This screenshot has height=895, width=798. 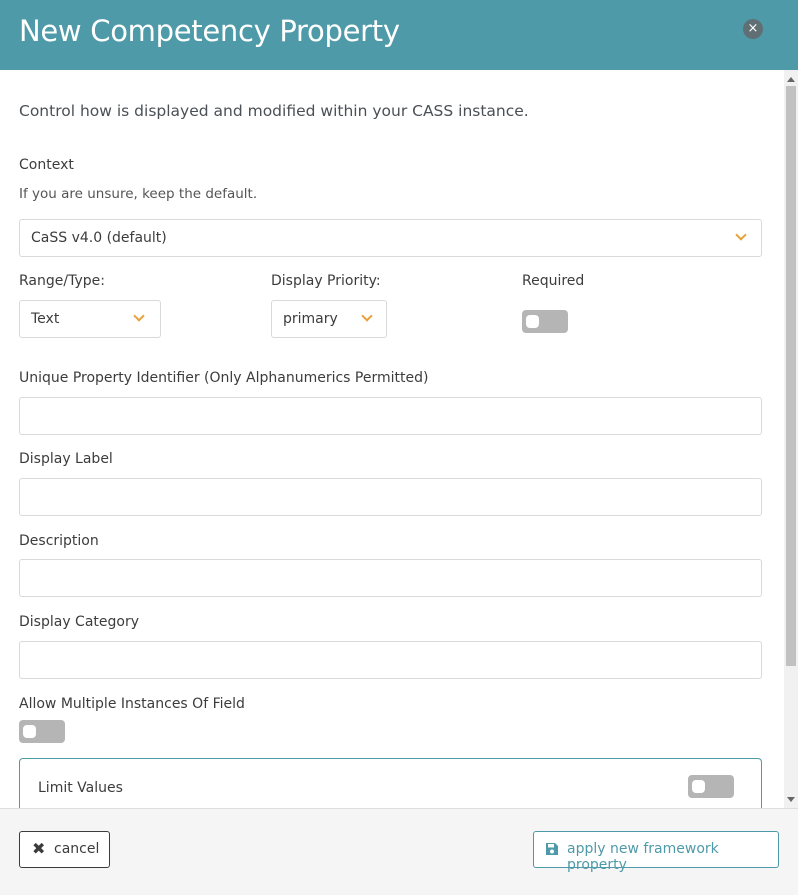 I want to click on required-toggle, so click(x=545, y=321).